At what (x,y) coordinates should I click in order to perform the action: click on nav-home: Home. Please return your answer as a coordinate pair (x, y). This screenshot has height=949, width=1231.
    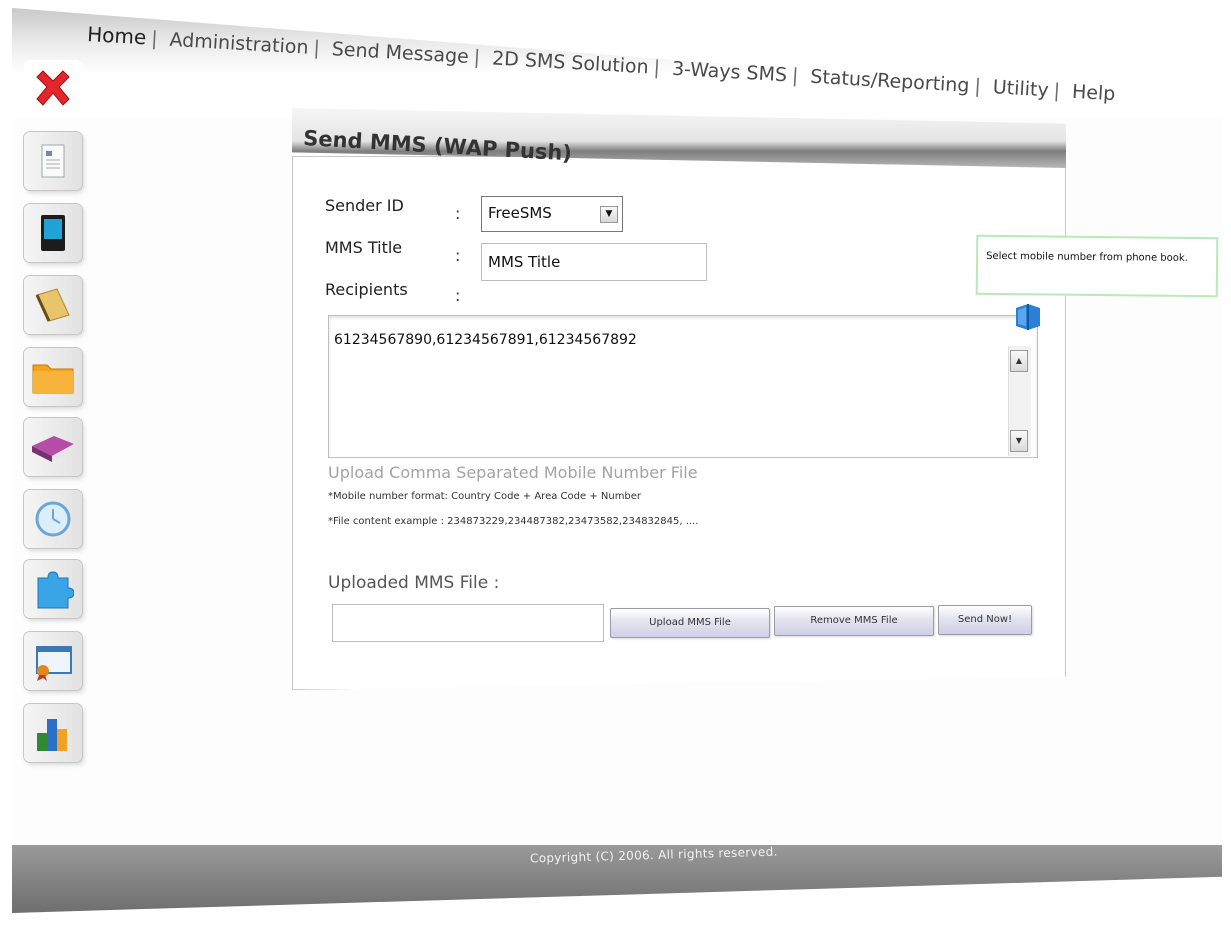
    Looking at the image, I should click on (117, 35).